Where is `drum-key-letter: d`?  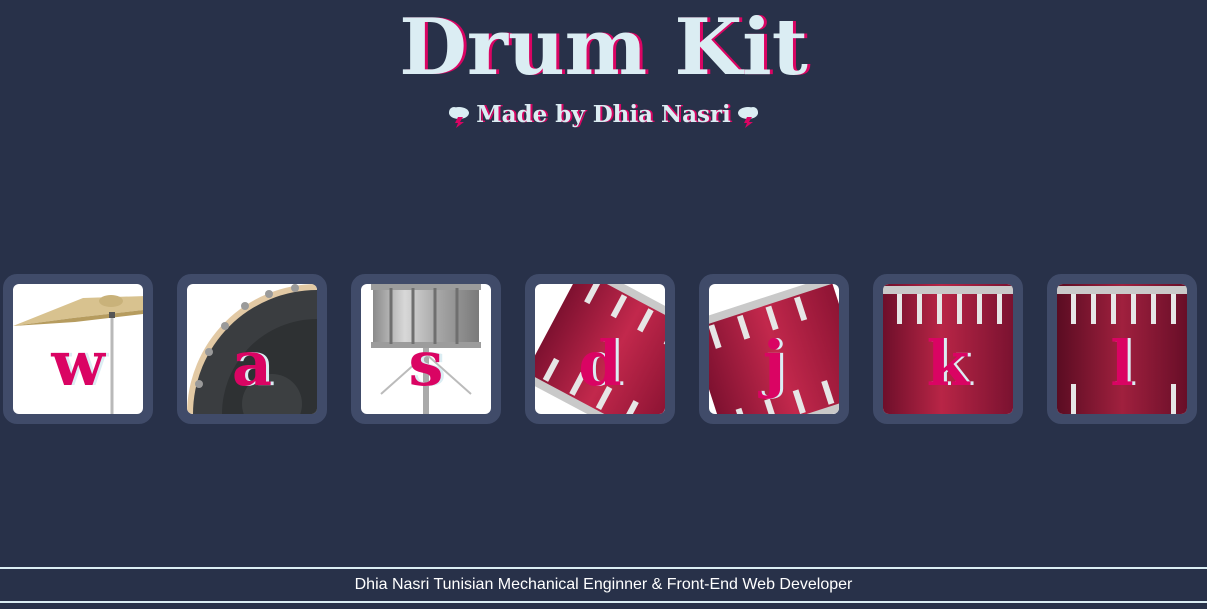 drum-key-letter: d is located at coordinates (600, 363).